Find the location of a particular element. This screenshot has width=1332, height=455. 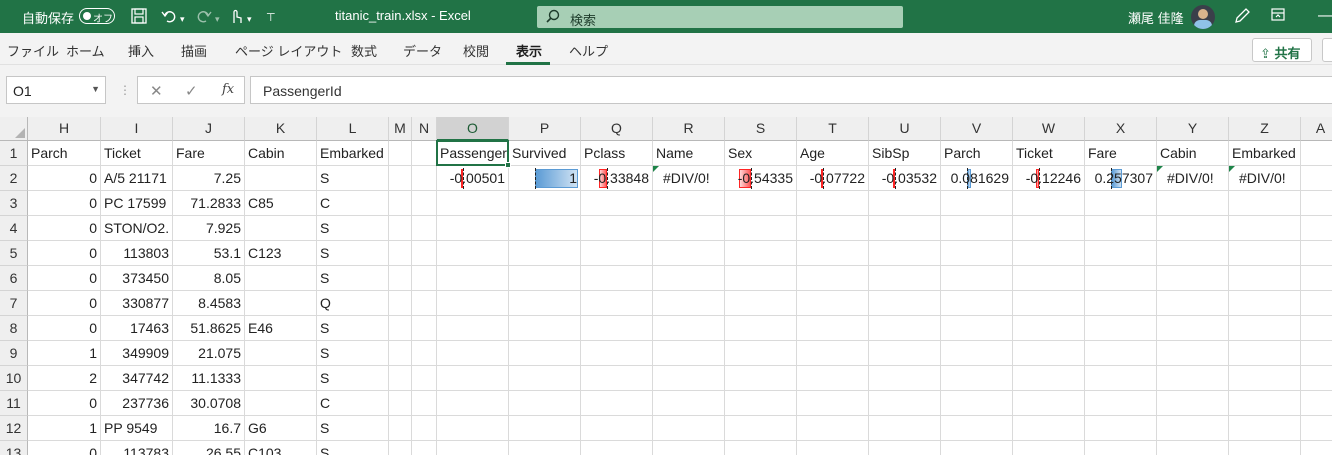

cell-p3 is located at coordinates (545, 203).